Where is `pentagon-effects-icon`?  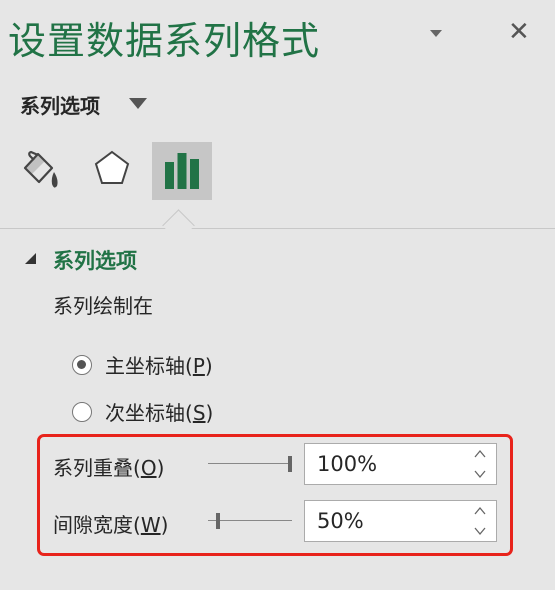
pentagon-effects-icon is located at coordinates (112, 167).